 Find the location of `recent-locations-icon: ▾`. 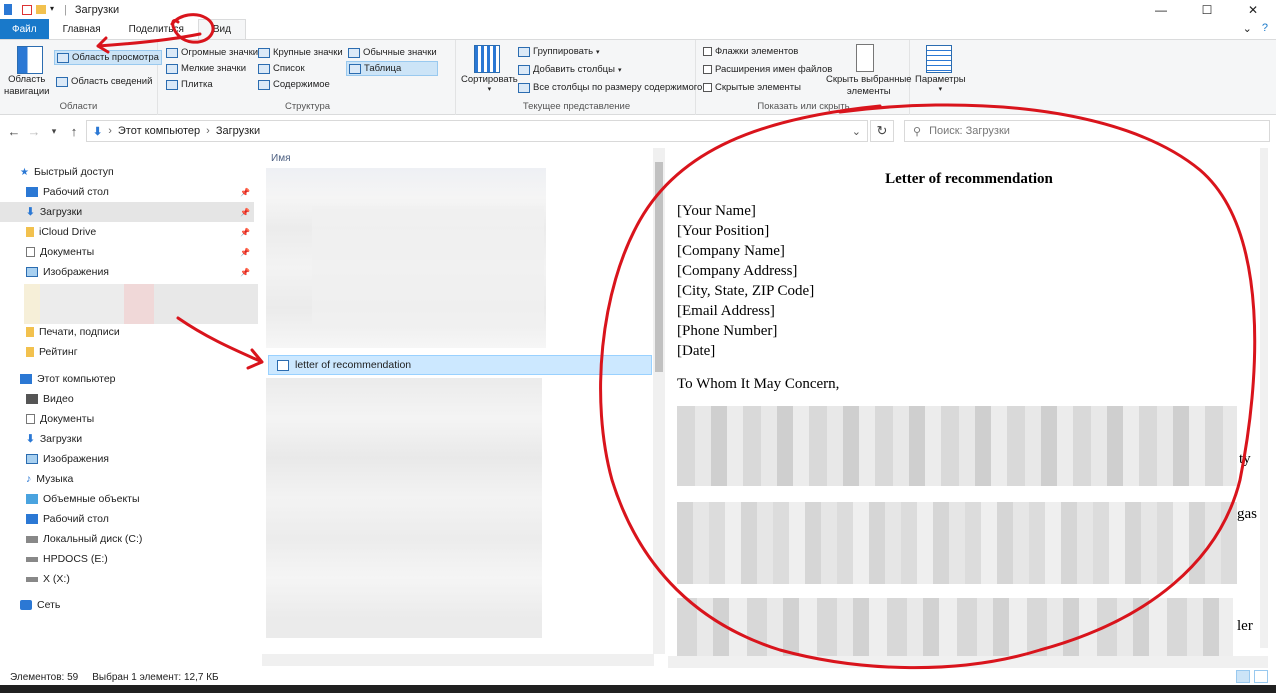

recent-locations-icon: ▾ is located at coordinates (54, 131).